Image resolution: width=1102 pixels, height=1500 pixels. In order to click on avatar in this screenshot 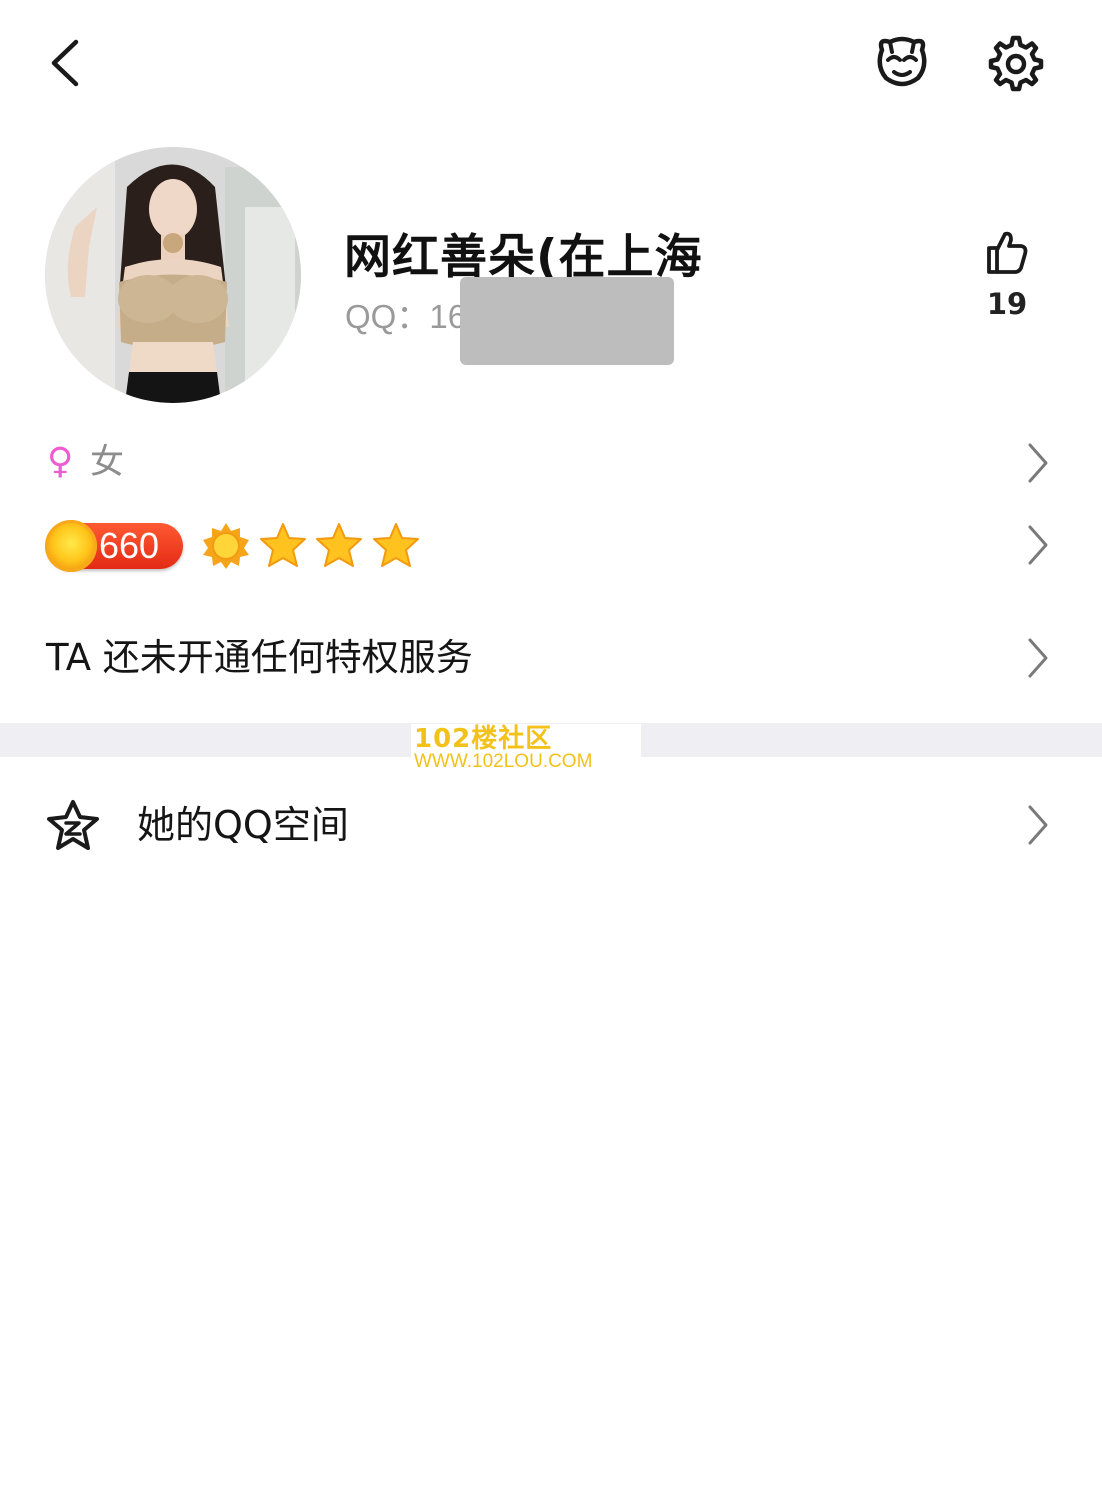, I will do `click(173, 275)`.